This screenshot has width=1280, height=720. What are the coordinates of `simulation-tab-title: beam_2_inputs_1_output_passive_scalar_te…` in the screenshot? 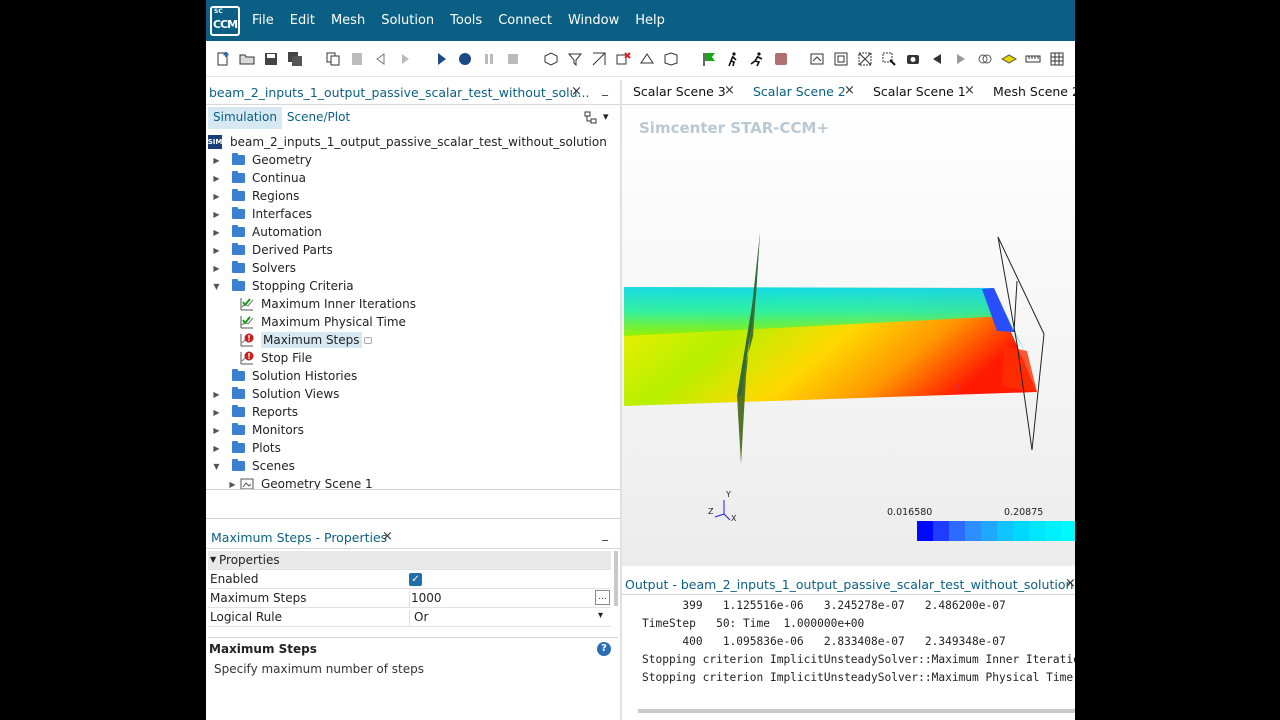 It's located at (399, 92).